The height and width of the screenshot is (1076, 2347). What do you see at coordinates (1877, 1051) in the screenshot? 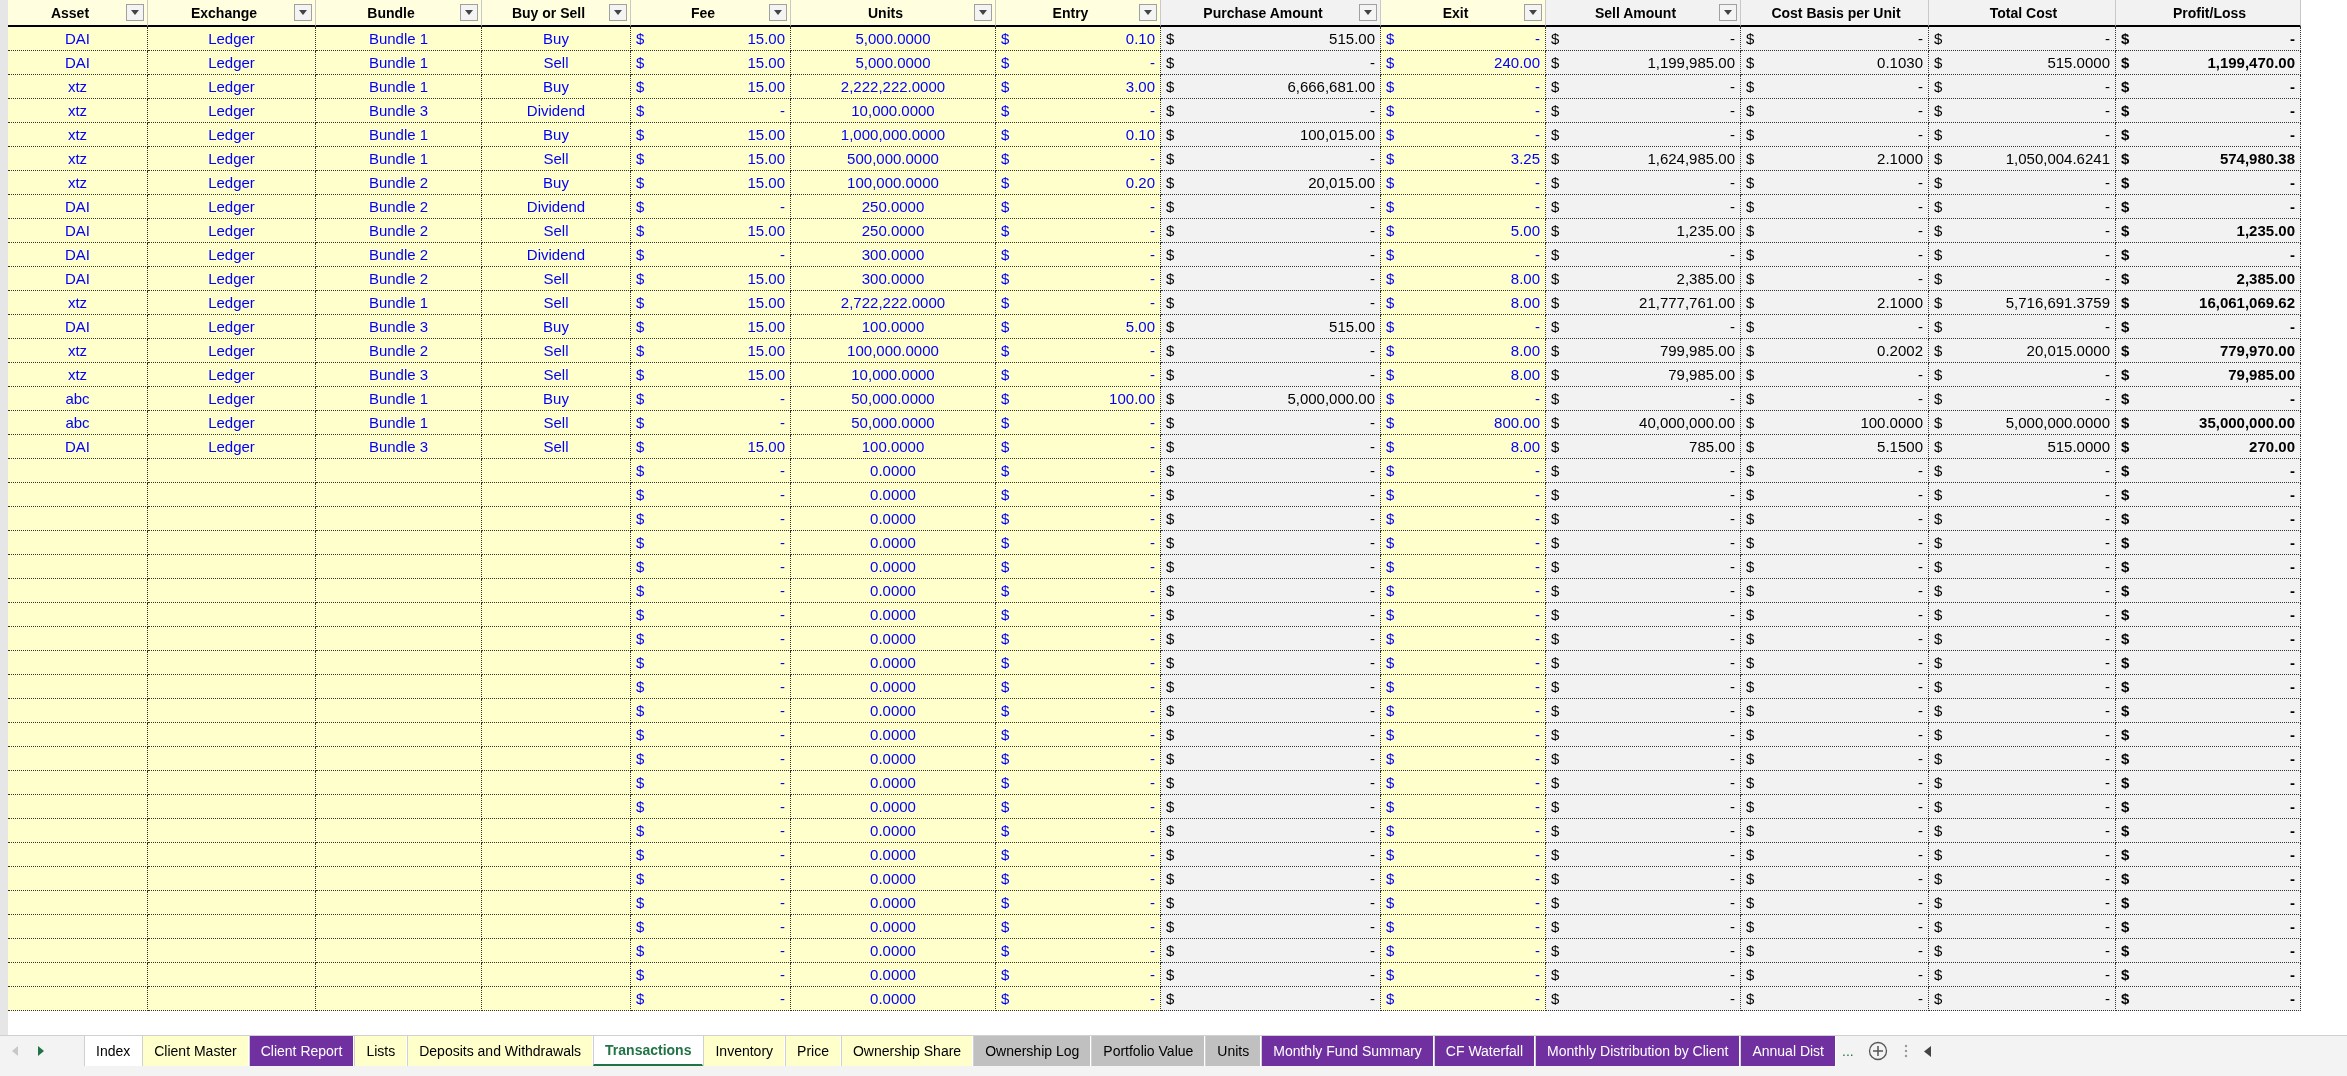
I see `add-sheet-icon` at bounding box center [1877, 1051].